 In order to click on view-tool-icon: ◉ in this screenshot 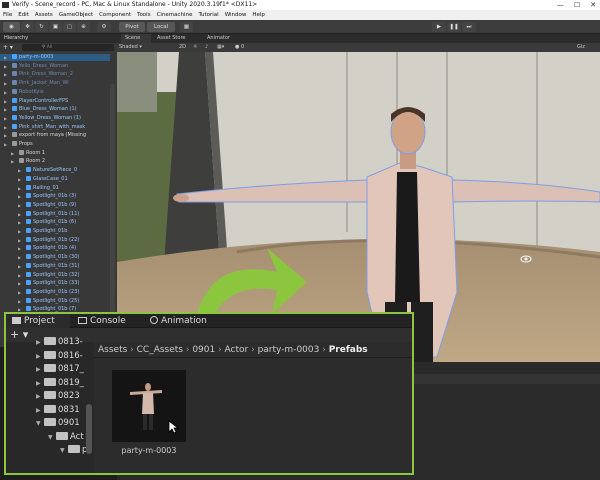, I will do `click(11, 27)`.